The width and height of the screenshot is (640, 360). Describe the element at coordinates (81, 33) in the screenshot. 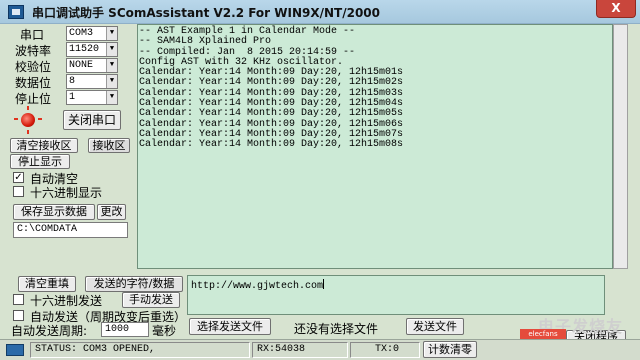

I see `port-select-value: COM3` at that location.